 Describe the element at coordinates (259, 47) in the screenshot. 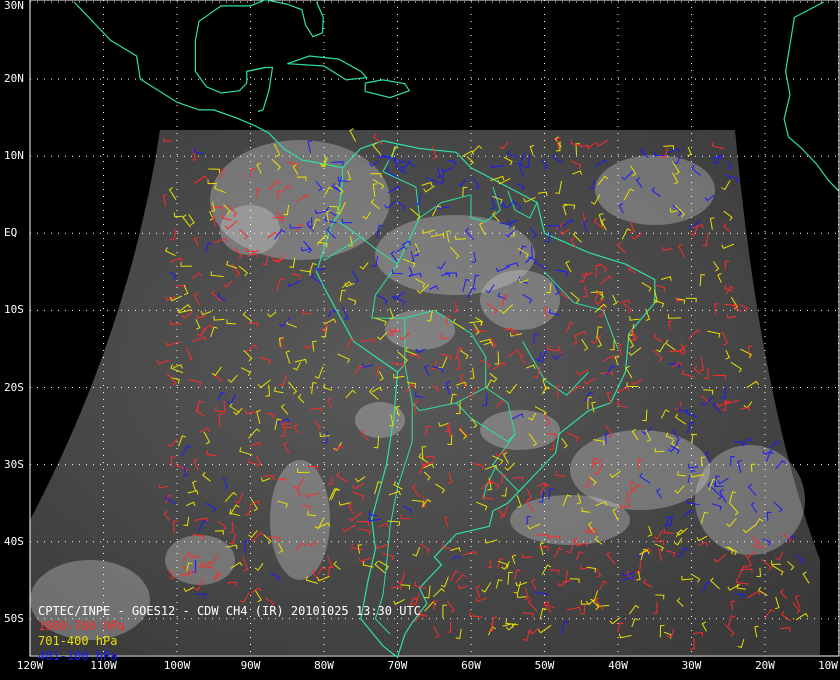

I see `gulf-coastline` at that location.